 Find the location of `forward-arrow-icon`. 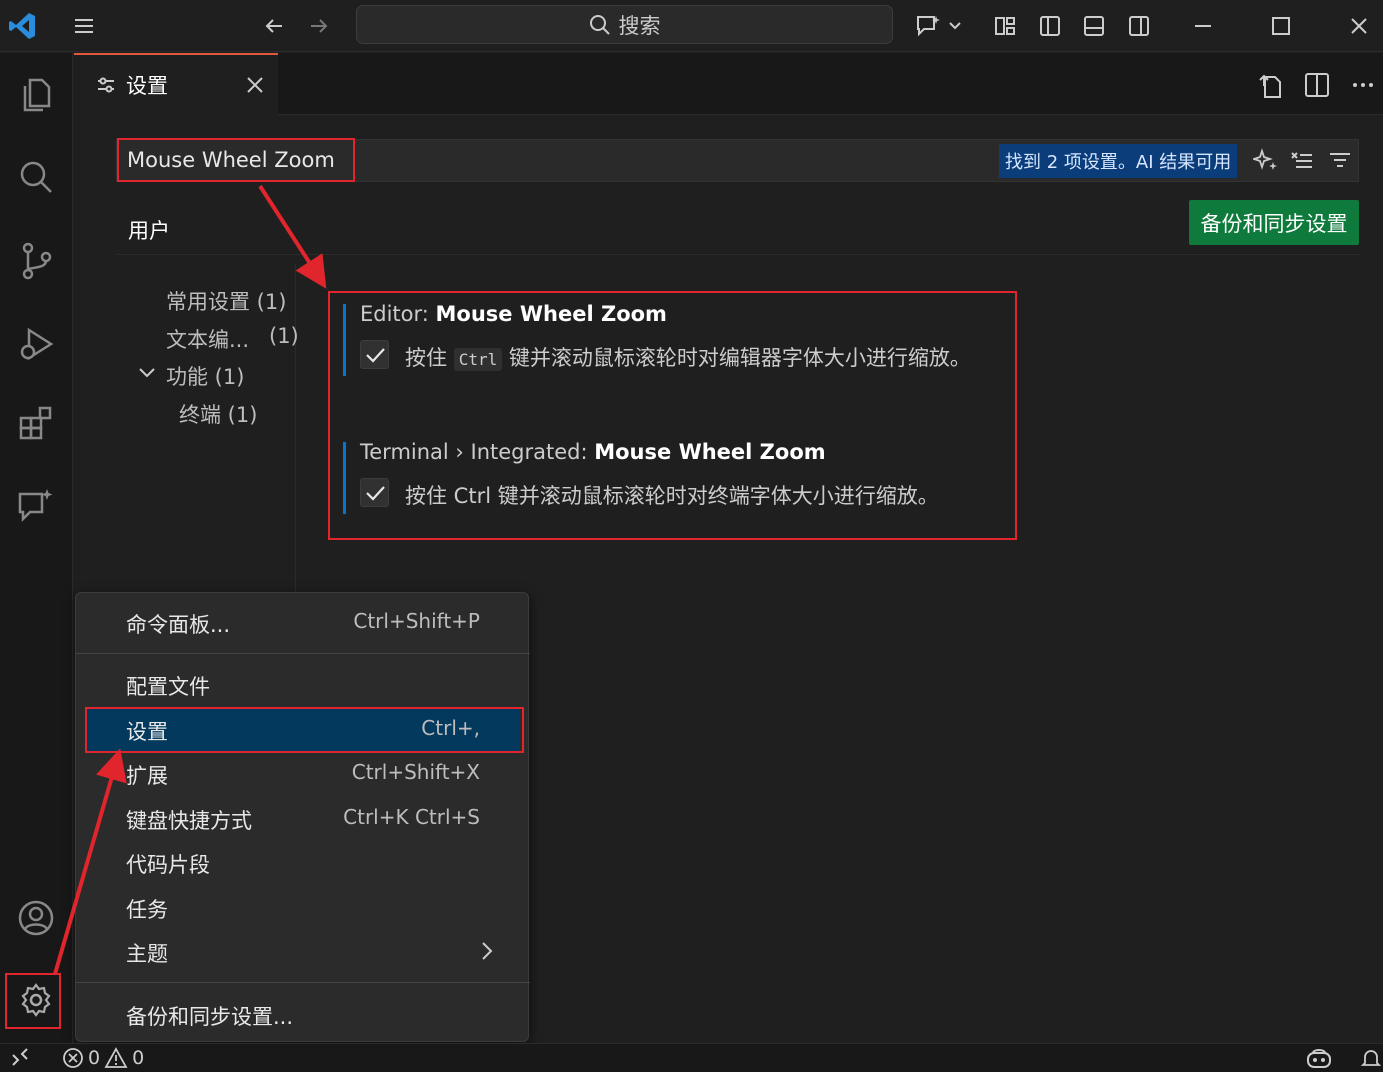

forward-arrow-icon is located at coordinates (319, 26).